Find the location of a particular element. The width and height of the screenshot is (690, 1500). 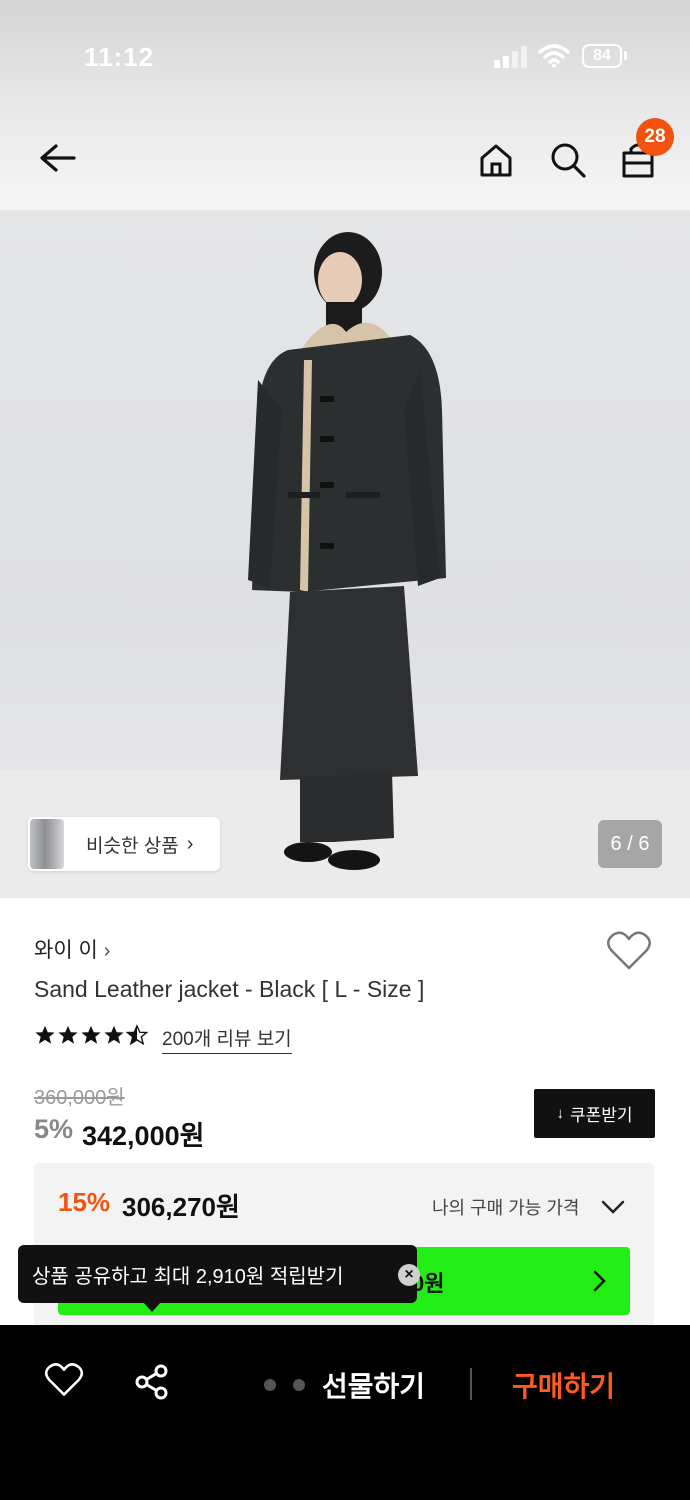

search-icon is located at coordinates (568, 160).